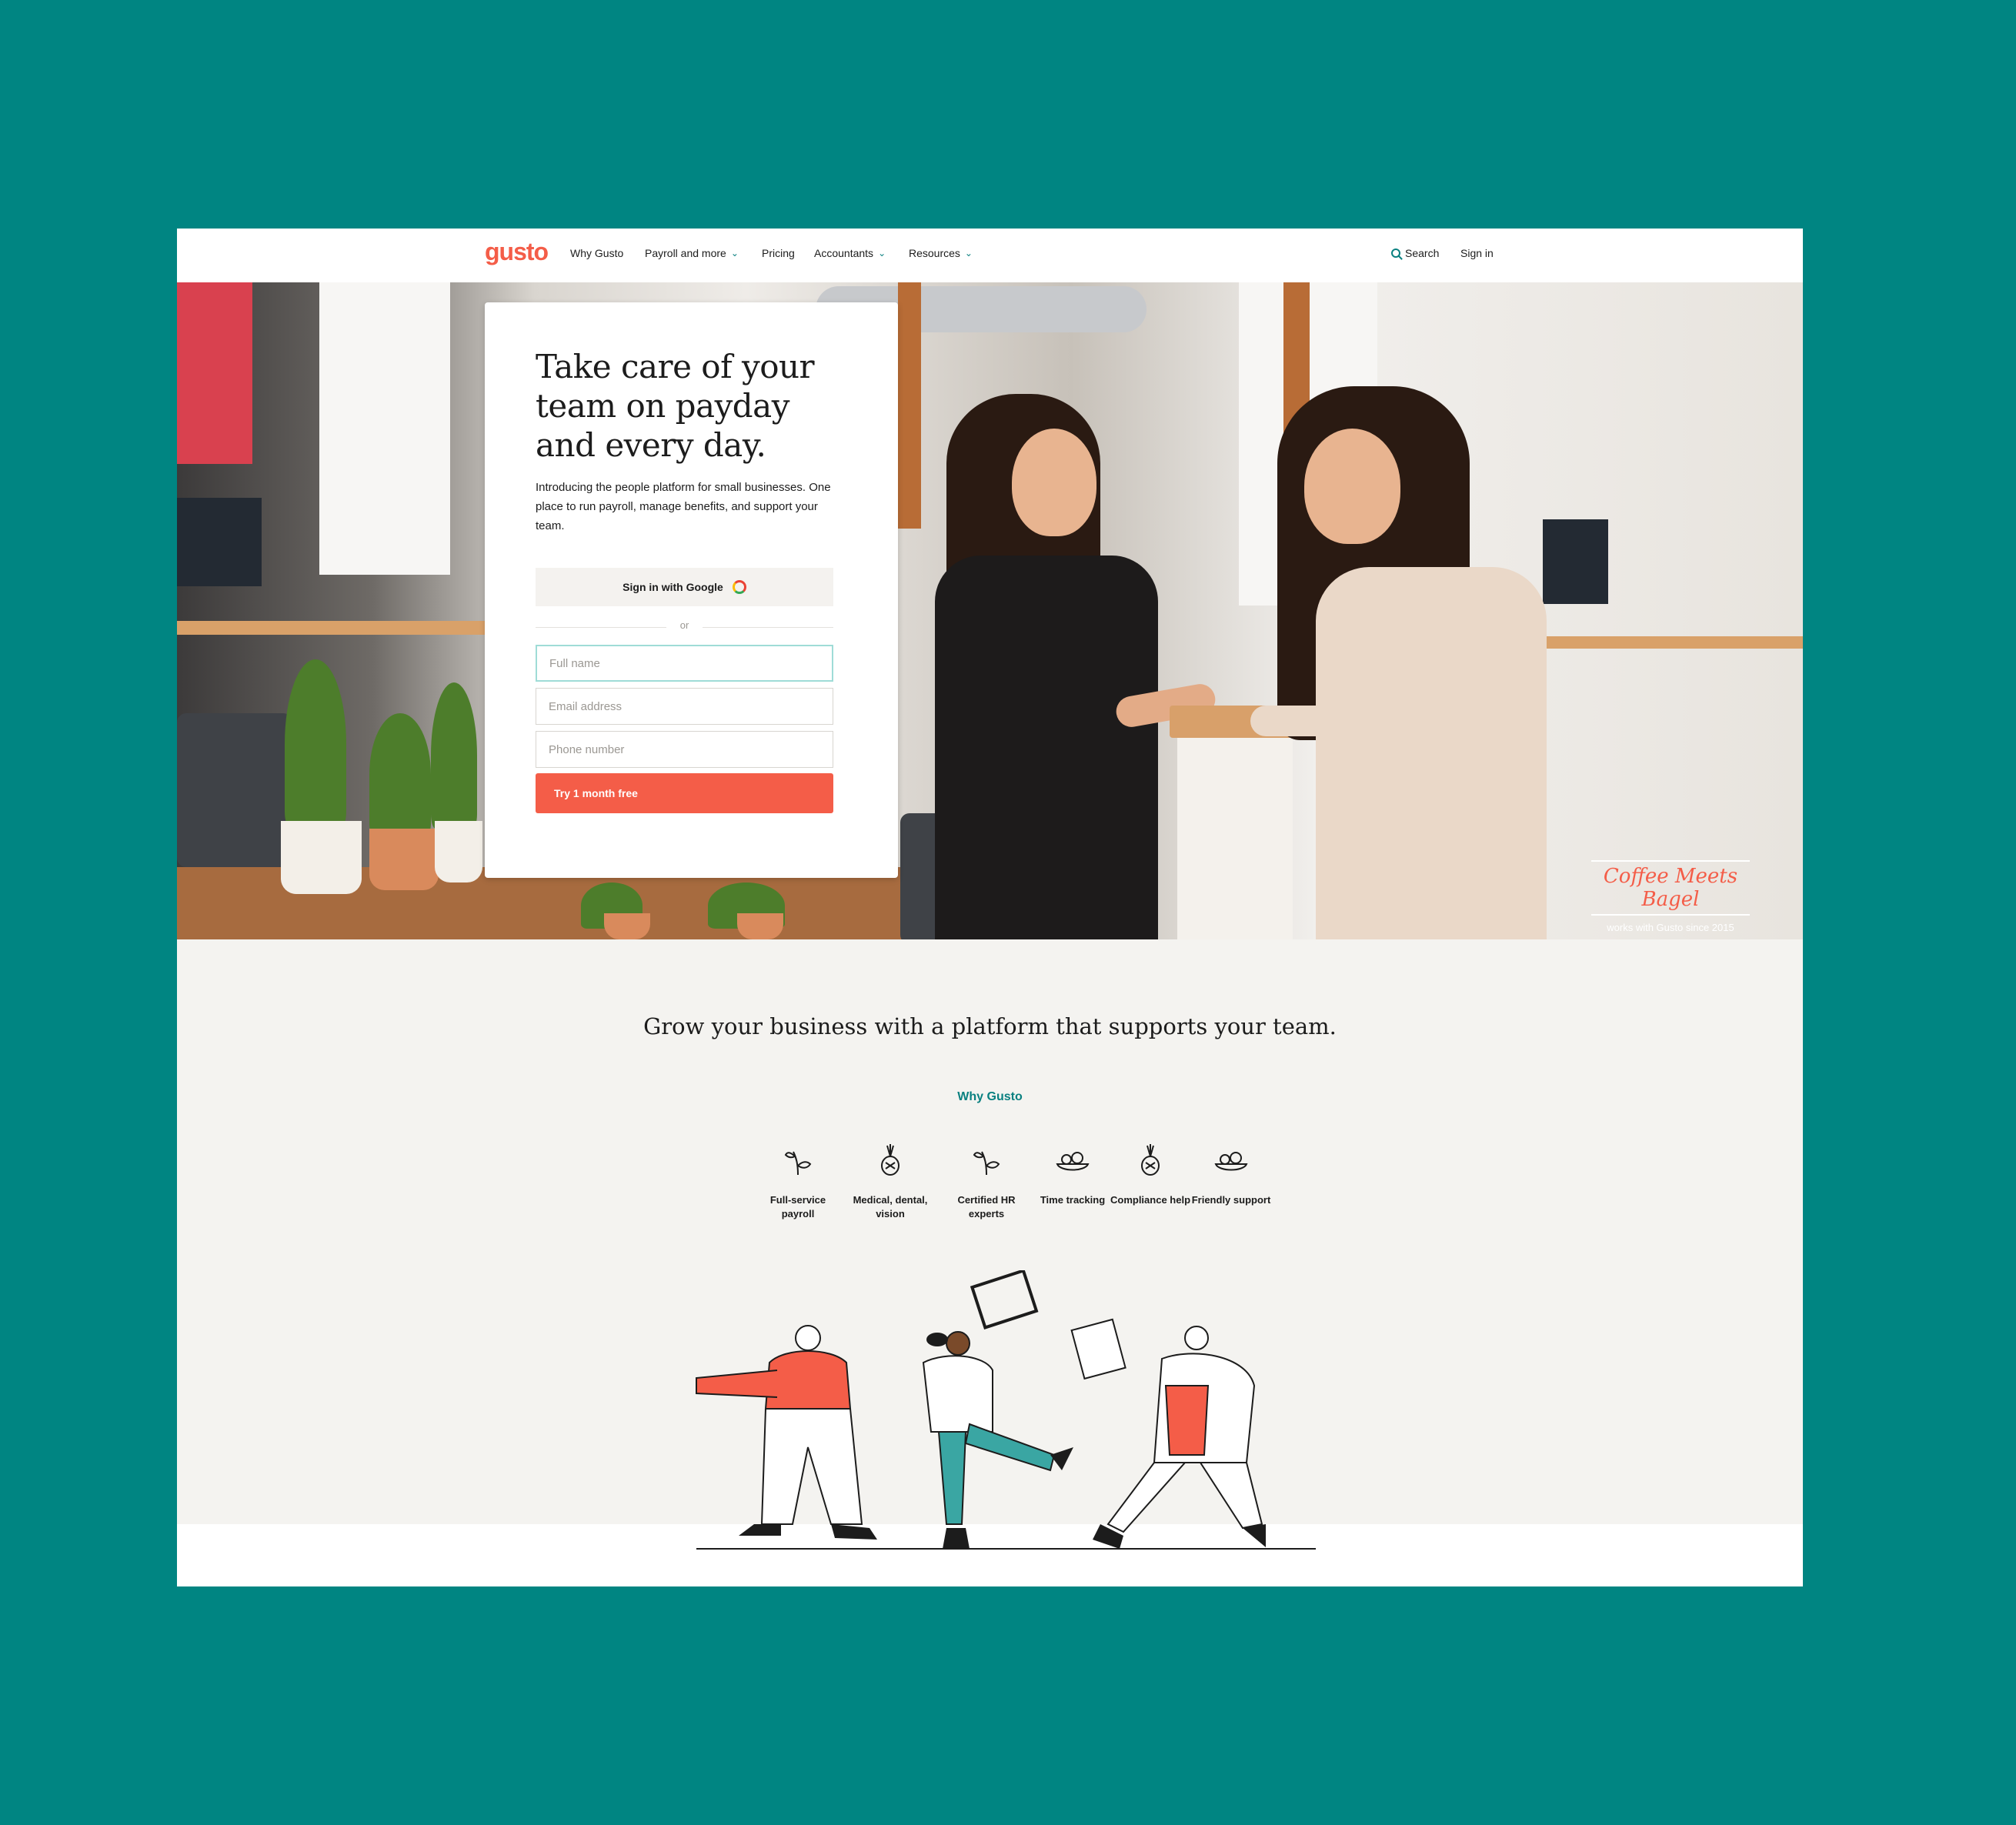 The image size is (2016, 1825). What do you see at coordinates (1422, 253) in the screenshot?
I see `search-label: Search` at bounding box center [1422, 253].